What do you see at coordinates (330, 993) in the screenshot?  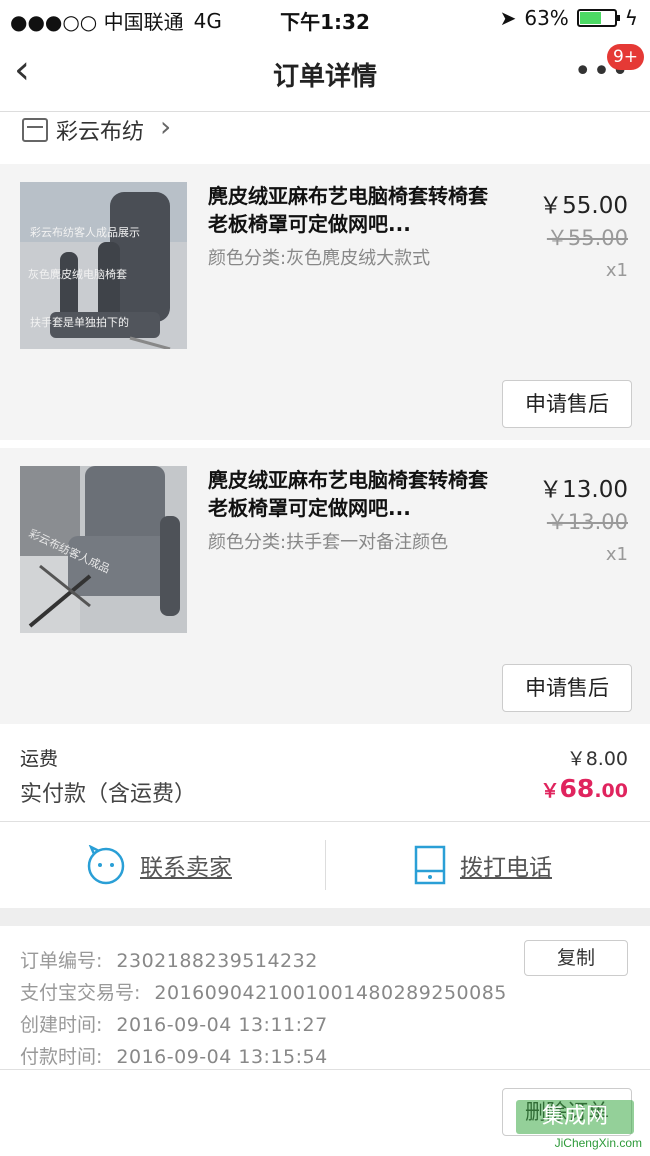 I see `alipay-number: 2016090421001001480289250085` at bounding box center [330, 993].